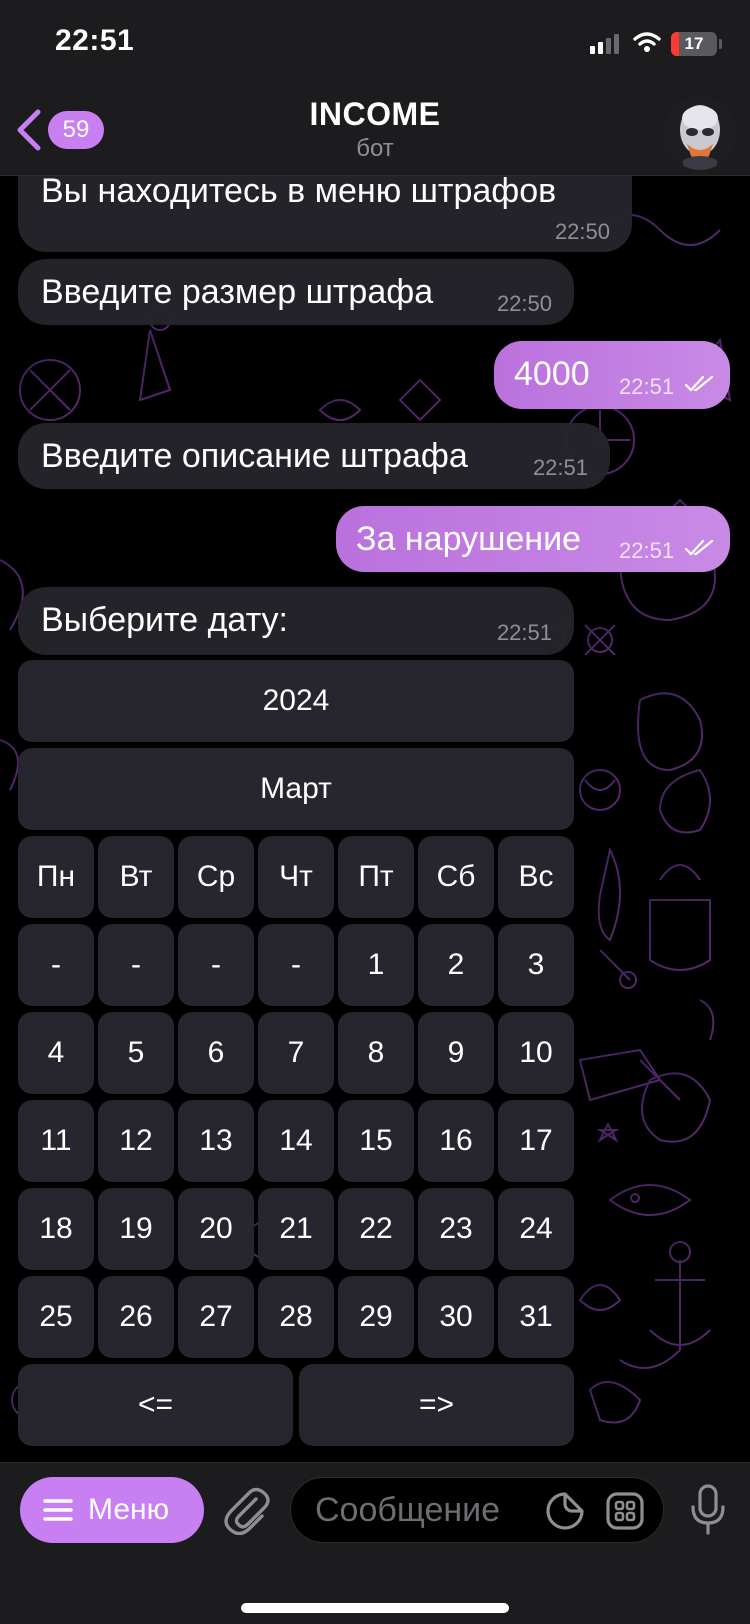  Describe the element at coordinates (216, 877) in the screenshot. I see `calendar-weekday-header: Ср` at that location.